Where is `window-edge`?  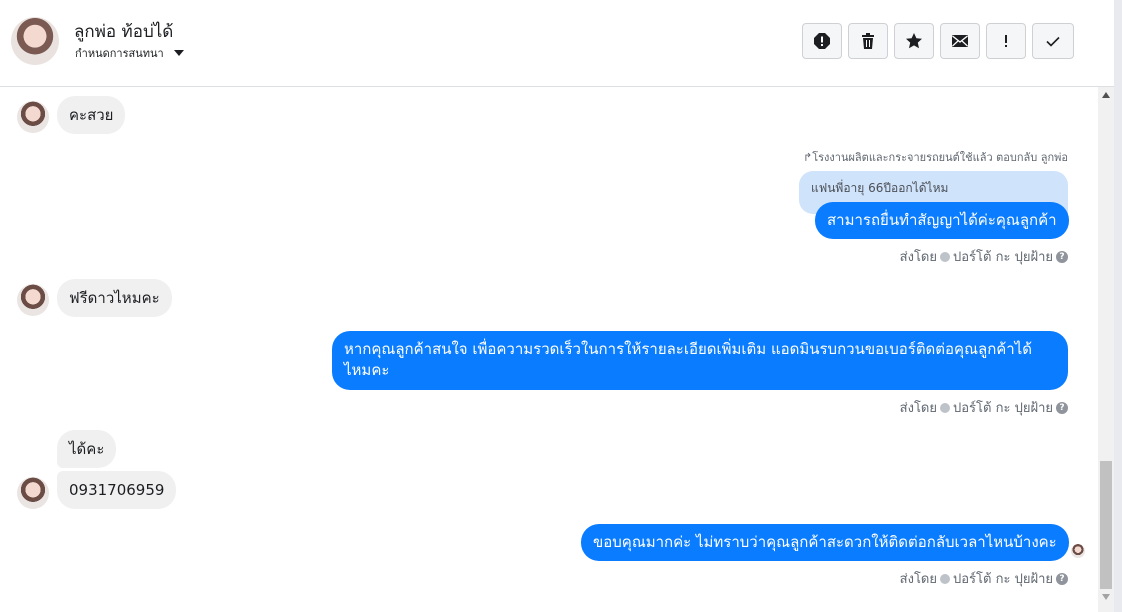 window-edge is located at coordinates (1118, 306).